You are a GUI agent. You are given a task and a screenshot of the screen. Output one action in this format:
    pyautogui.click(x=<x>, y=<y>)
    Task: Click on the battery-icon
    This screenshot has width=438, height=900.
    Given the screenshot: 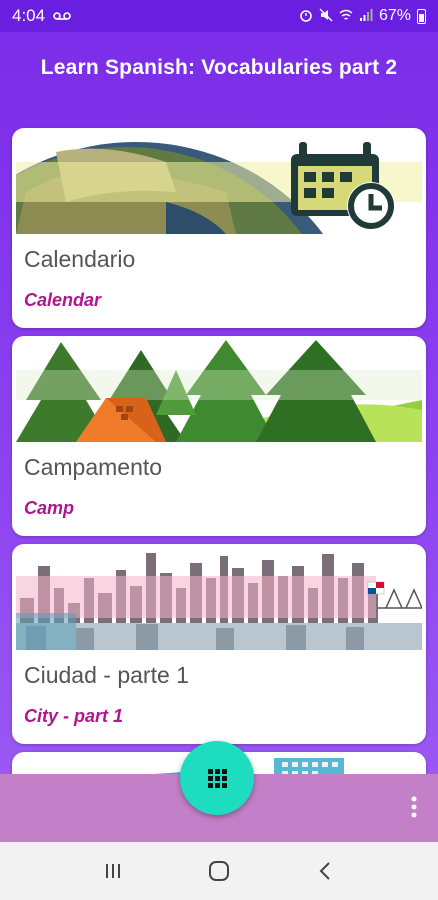 What is the action you would take?
    pyautogui.click(x=421, y=16)
    